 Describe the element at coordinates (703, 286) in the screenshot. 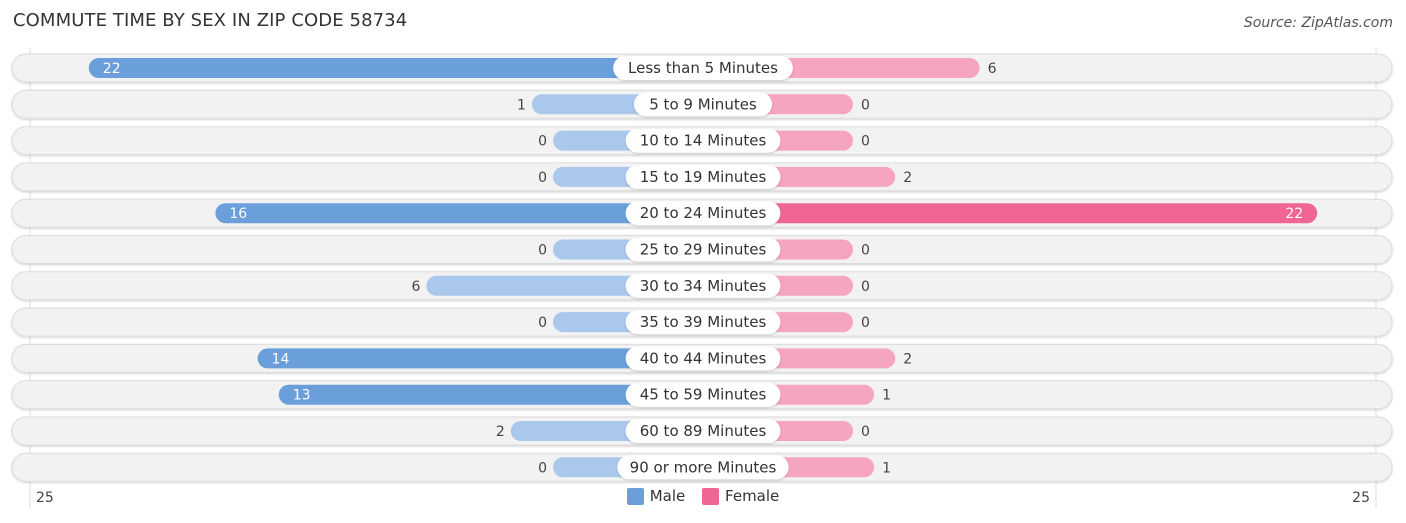

I see `category-label: 30 to 34 Minutes` at that location.